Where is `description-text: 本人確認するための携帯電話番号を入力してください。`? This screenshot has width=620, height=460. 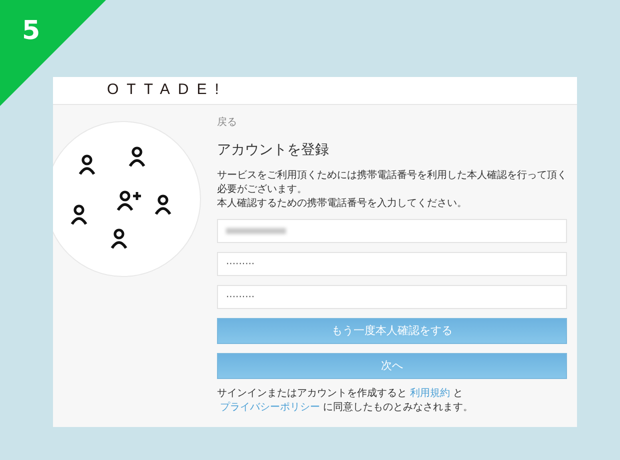
description-text: 本人確認するための携帯電話番号を入力してください。 is located at coordinates (342, 204).